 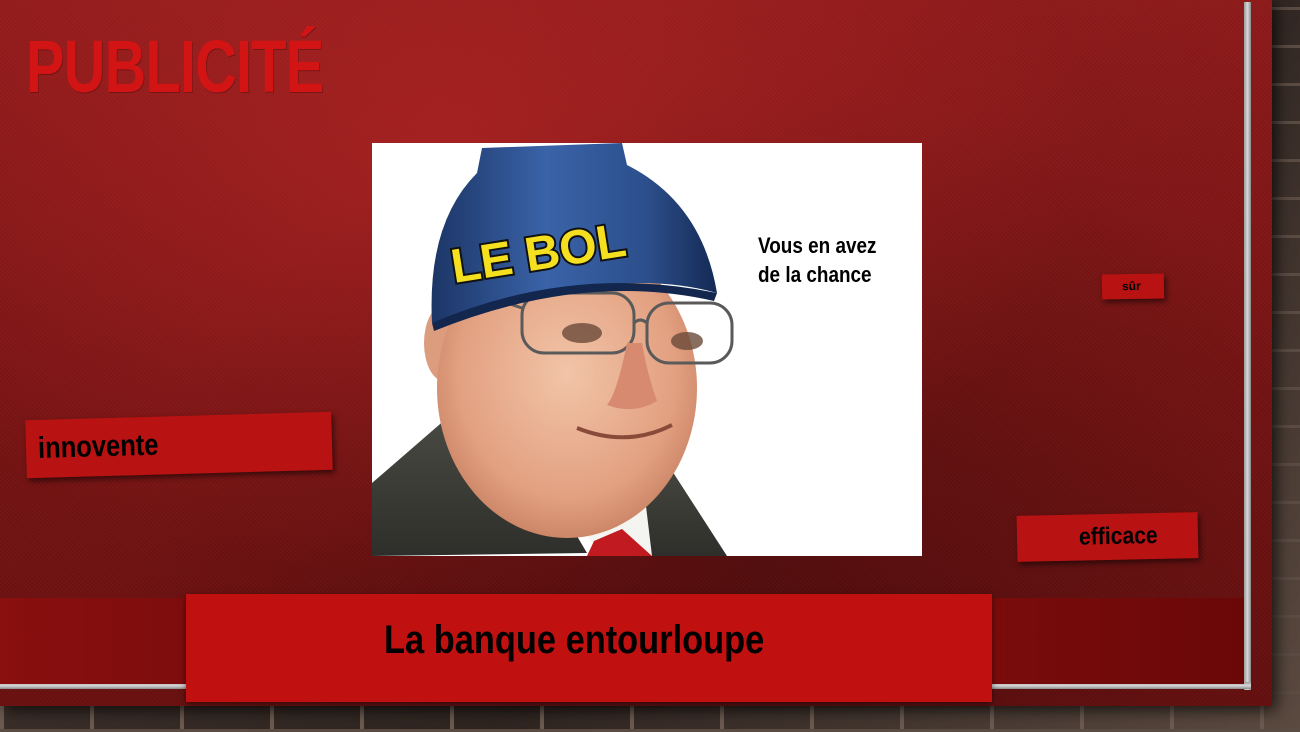 What do you see at coordinates (179, 445) in the screenshot?
I see `tag-innovente: innovente` at bounding box center [179, 445].